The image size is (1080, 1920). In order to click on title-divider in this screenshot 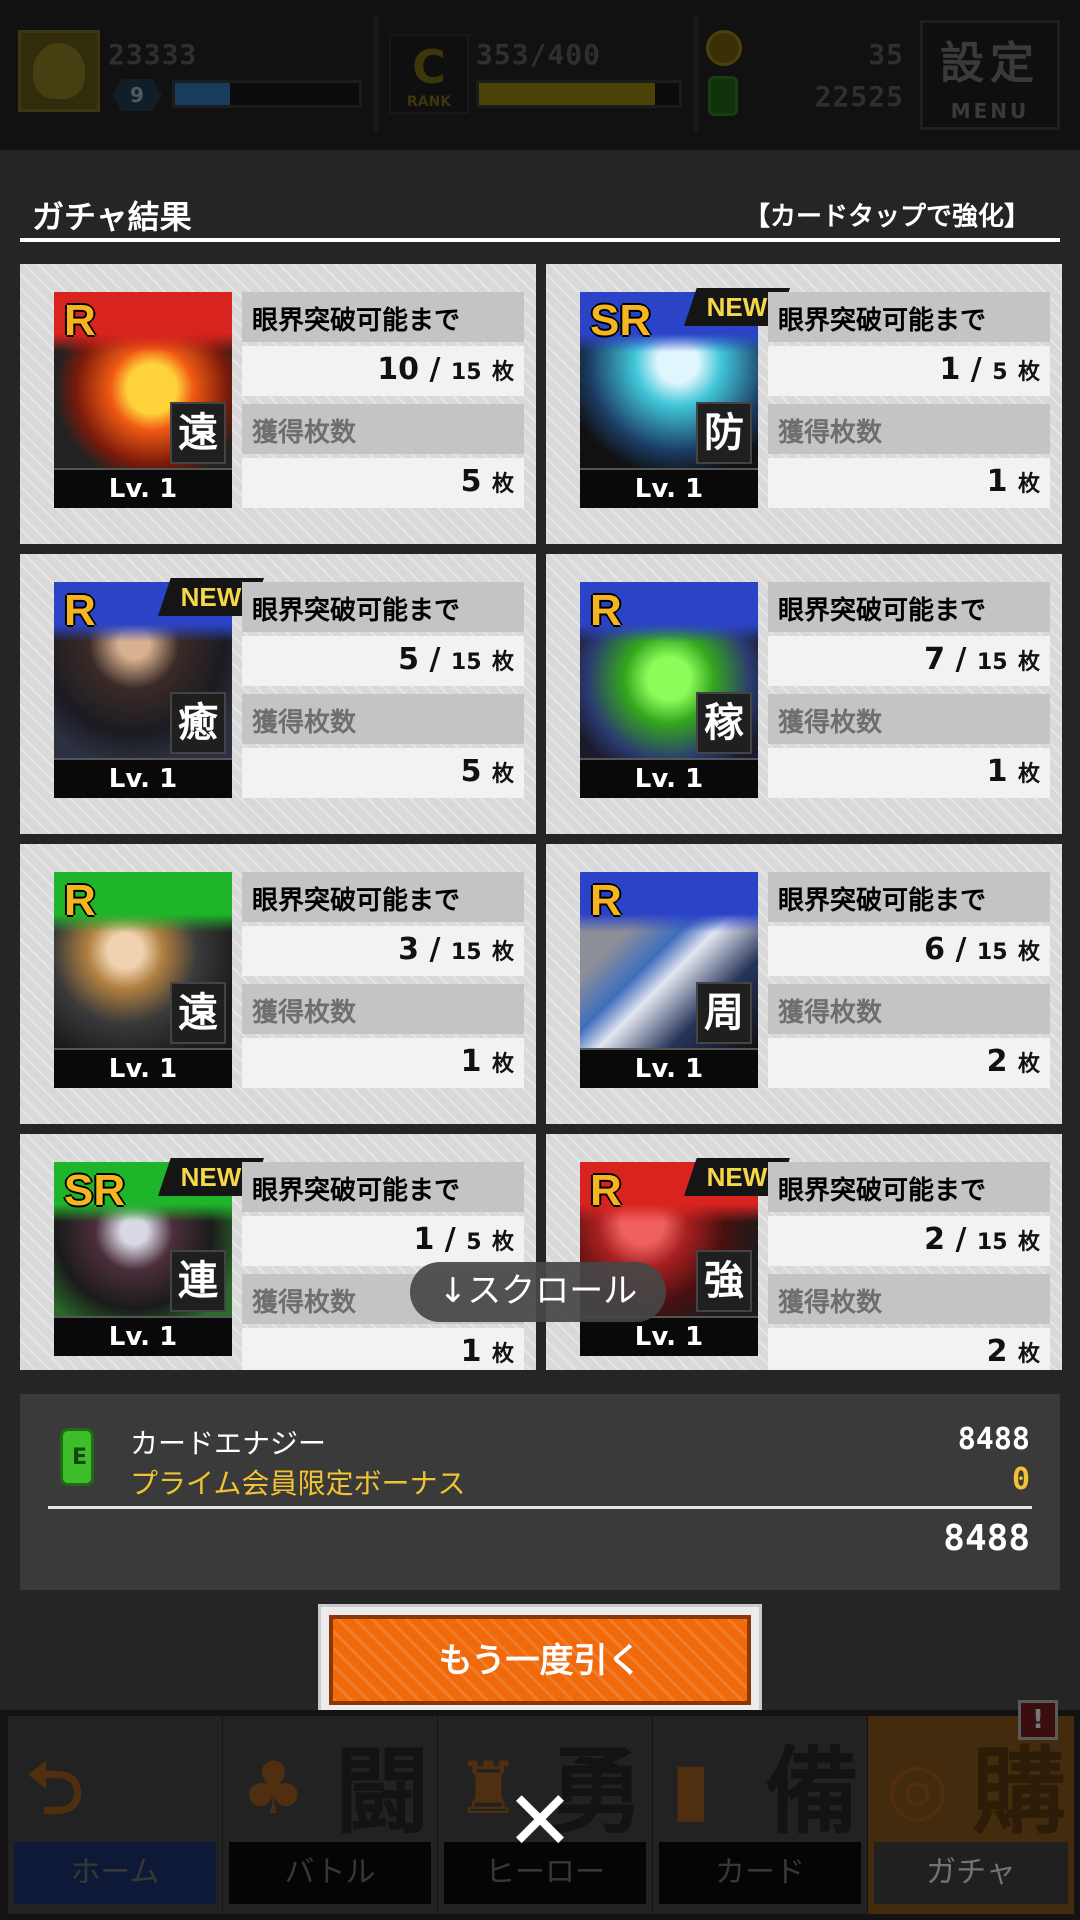, I will do `click(540, 240)`.